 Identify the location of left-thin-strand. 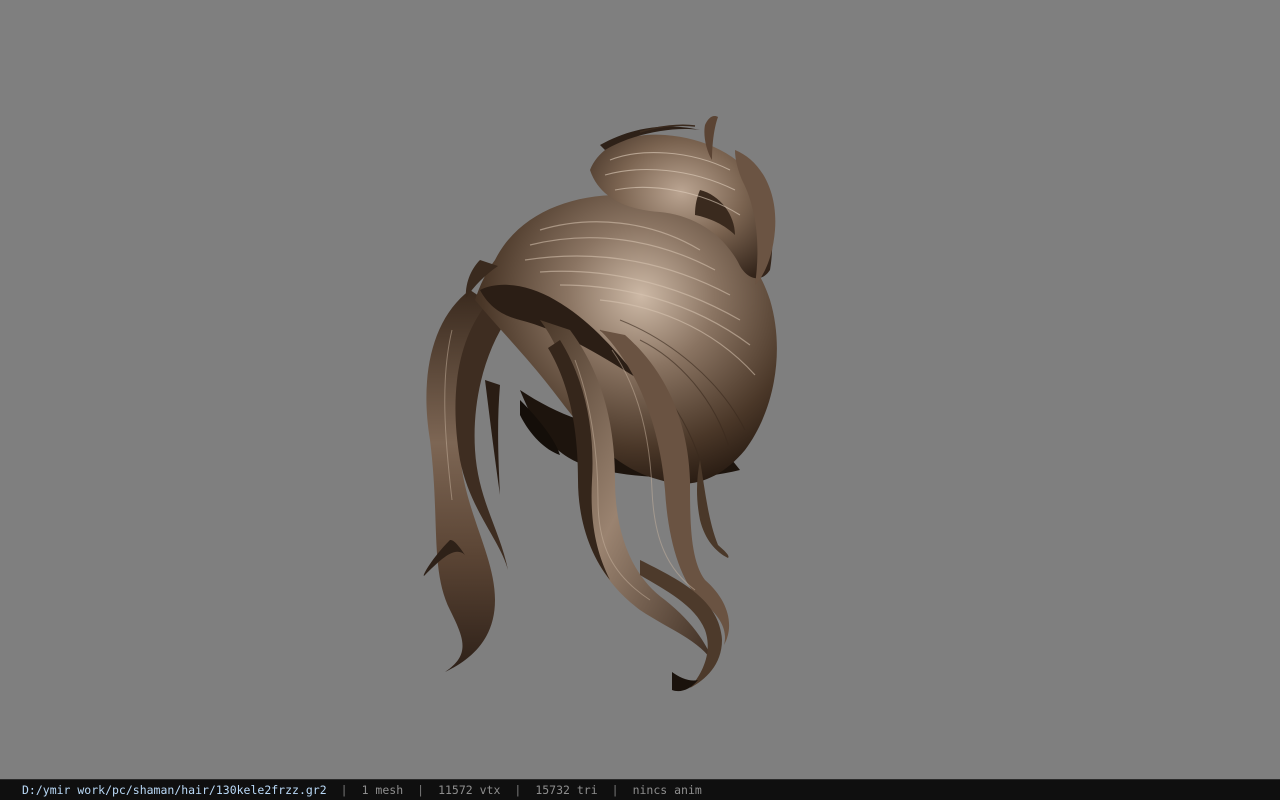
(492, 437).